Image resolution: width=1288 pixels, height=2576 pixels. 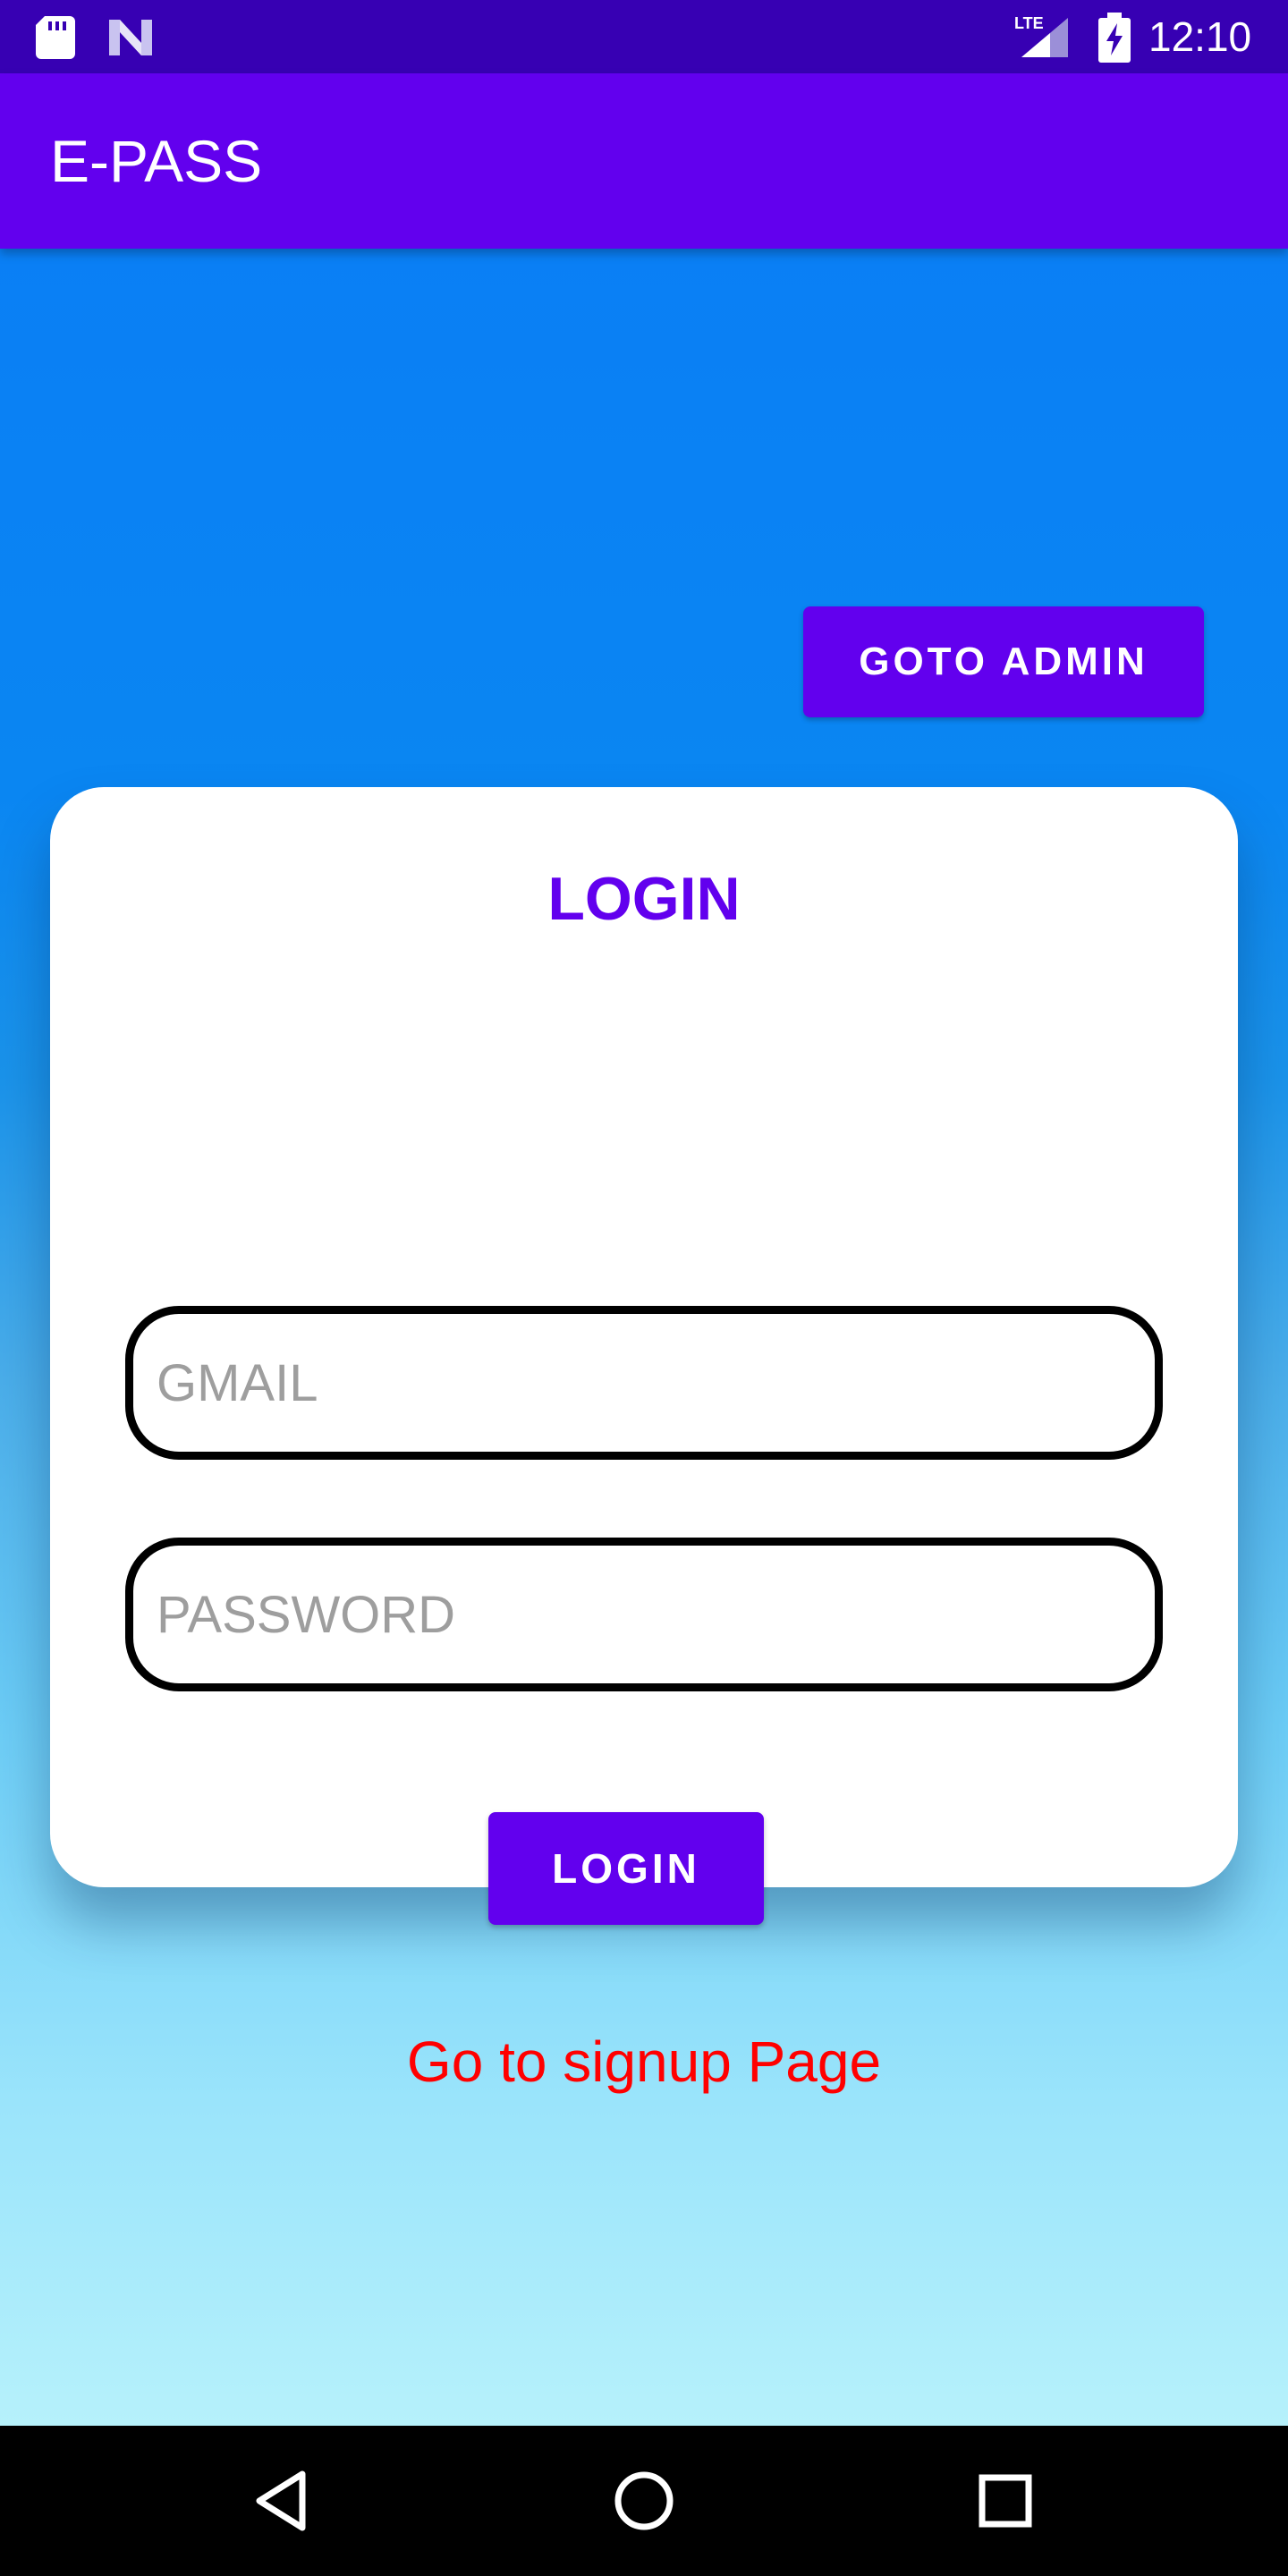 I want to click on nav-home-button, so click(x=644, y=2501).